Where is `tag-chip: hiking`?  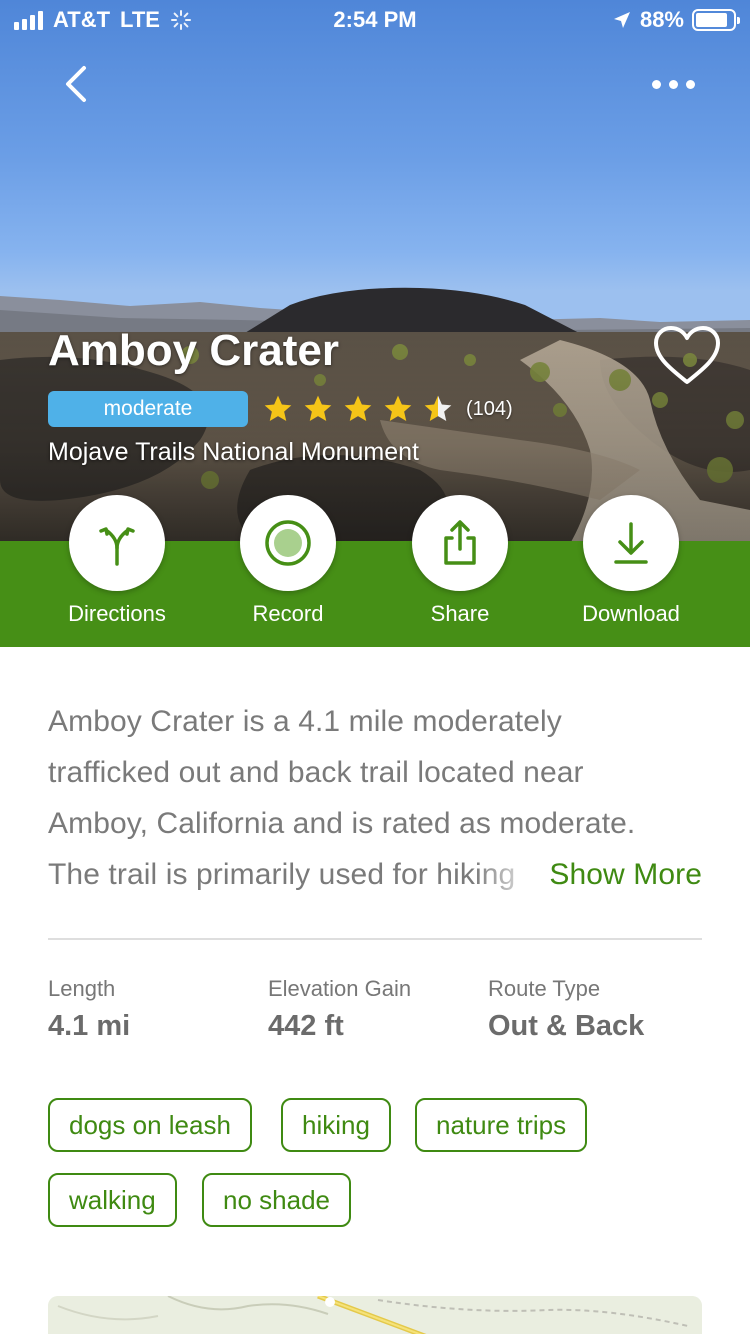
tag-chip: hiking is located at coordinates (336, 1125).